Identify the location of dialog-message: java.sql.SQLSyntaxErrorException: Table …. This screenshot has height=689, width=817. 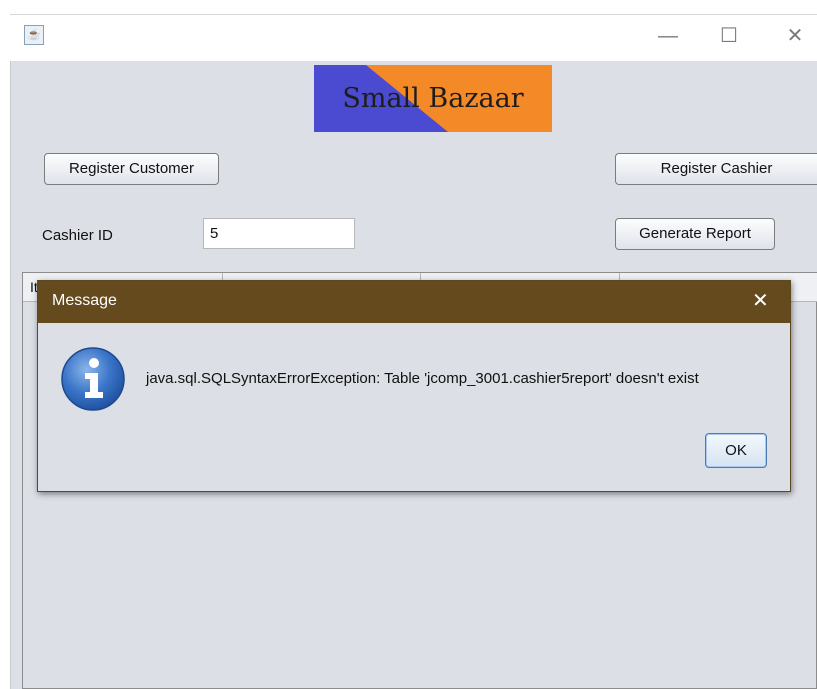
(422, 378).